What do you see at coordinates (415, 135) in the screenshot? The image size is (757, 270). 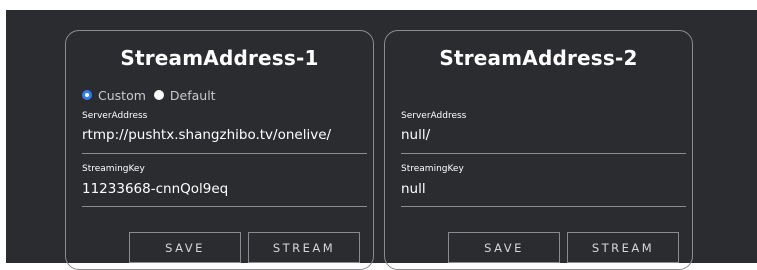 I see `server-address-field: null/` at bounding box center [415, 135].